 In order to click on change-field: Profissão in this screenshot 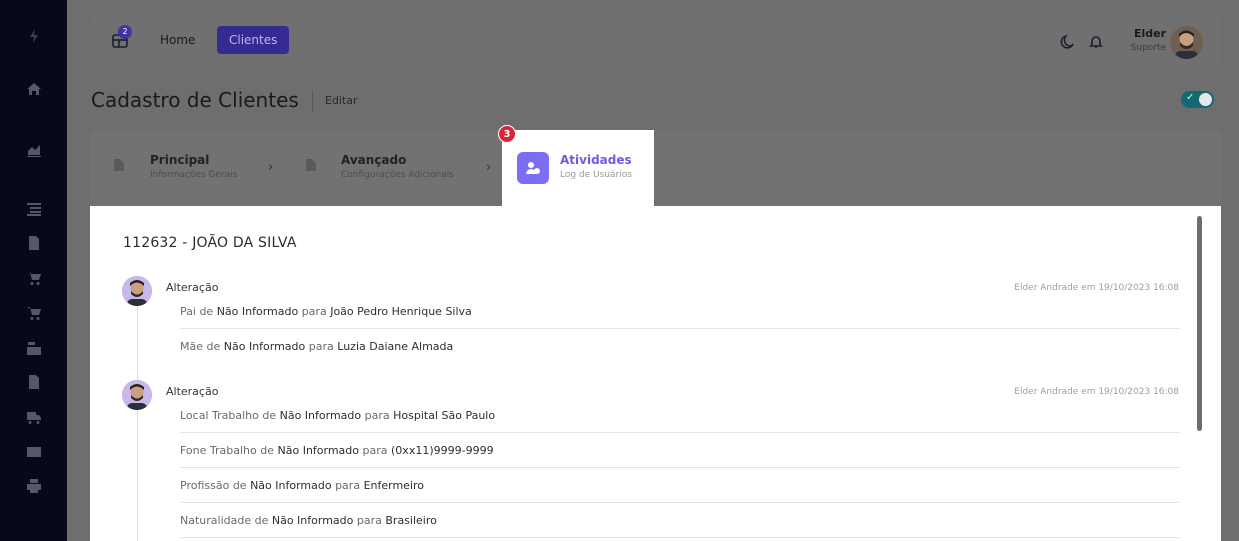, I will do `click(205, 485)`.